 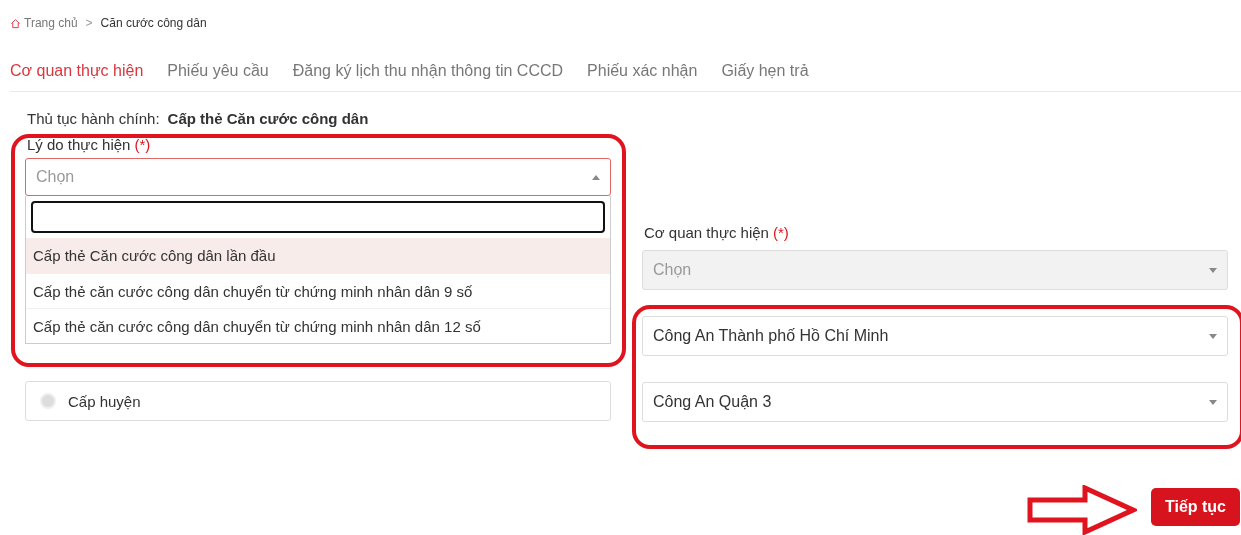 I want to click on breadcrumb-link: Trang chủ, so click(x=51, y=23).